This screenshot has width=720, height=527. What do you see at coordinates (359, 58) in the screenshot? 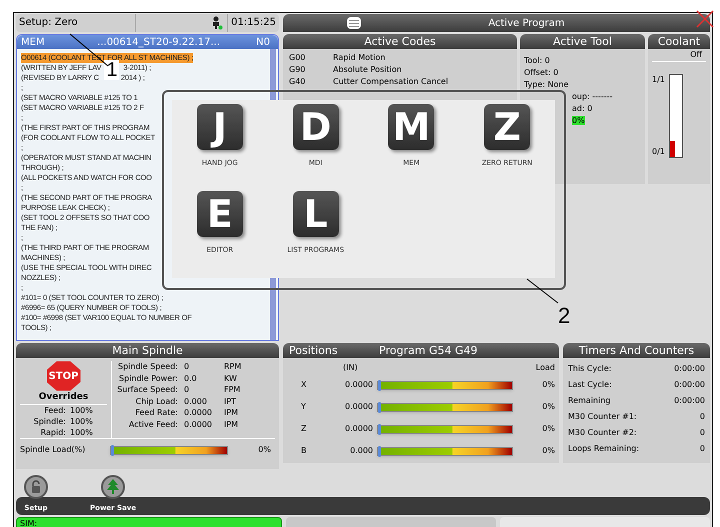
I see `code-description: Rapid Motion` at bounding box center [359, 58].